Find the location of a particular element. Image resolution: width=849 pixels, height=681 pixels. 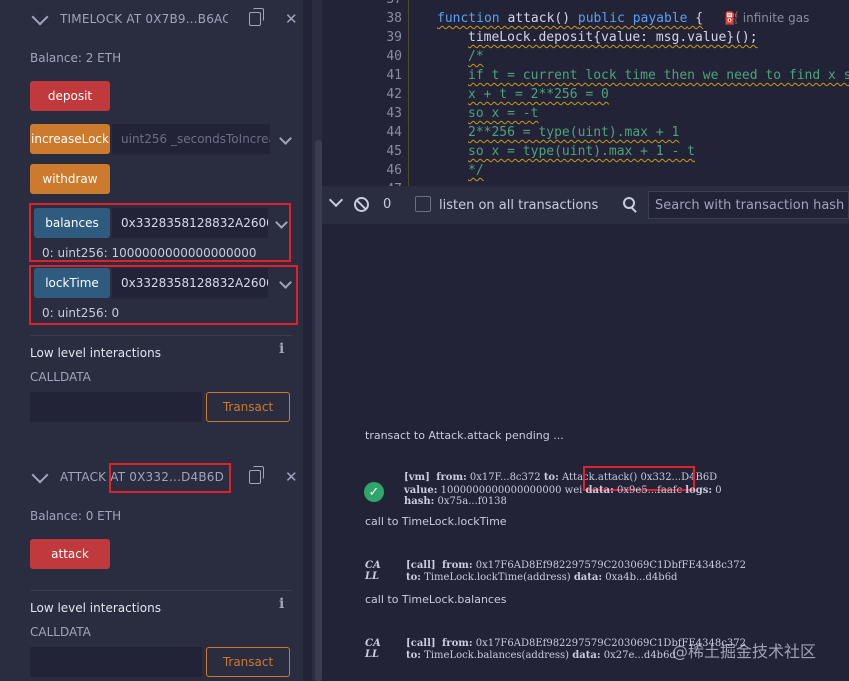

code-line: 2**256 = type(uint).max + 1 is located at coordinates (574, 132).